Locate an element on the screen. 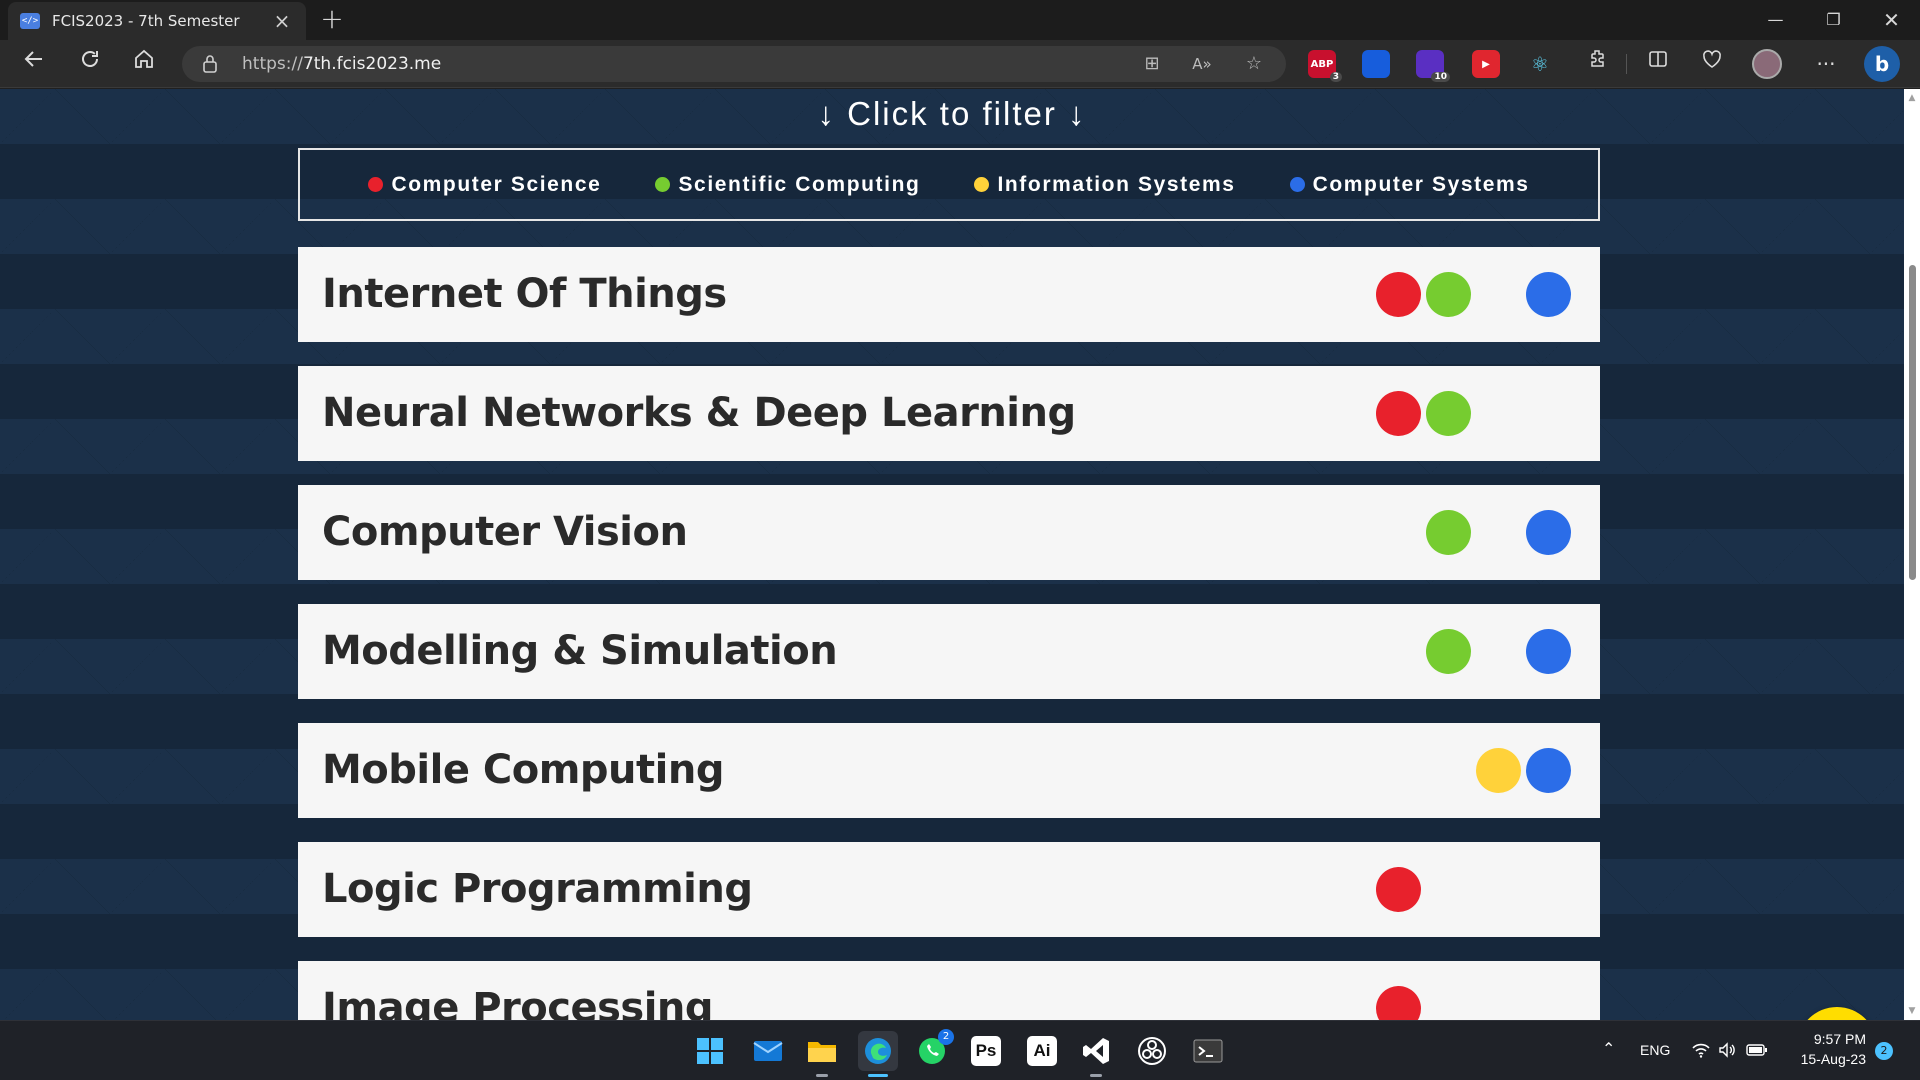  bitwarden-icon is located at coordinates (1376, 64).